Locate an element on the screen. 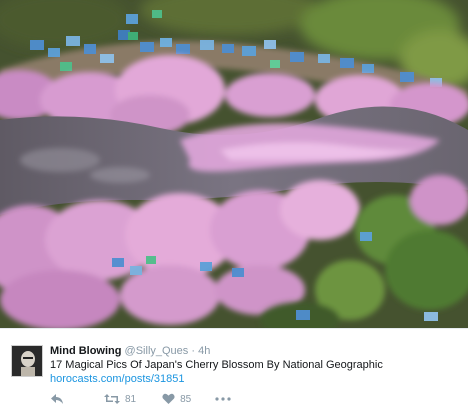 The height and width of the screenshot is (412, 468). more-button is located at coordinates (223, 399).